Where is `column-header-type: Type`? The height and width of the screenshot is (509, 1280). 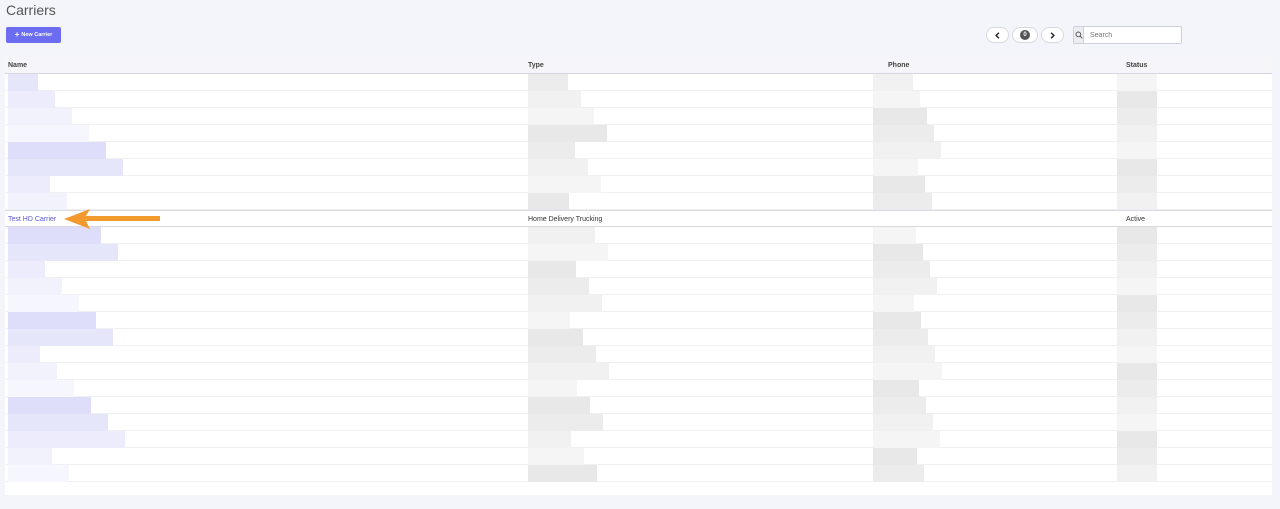
column-header-type: Type is located at coordinates (536, 65).